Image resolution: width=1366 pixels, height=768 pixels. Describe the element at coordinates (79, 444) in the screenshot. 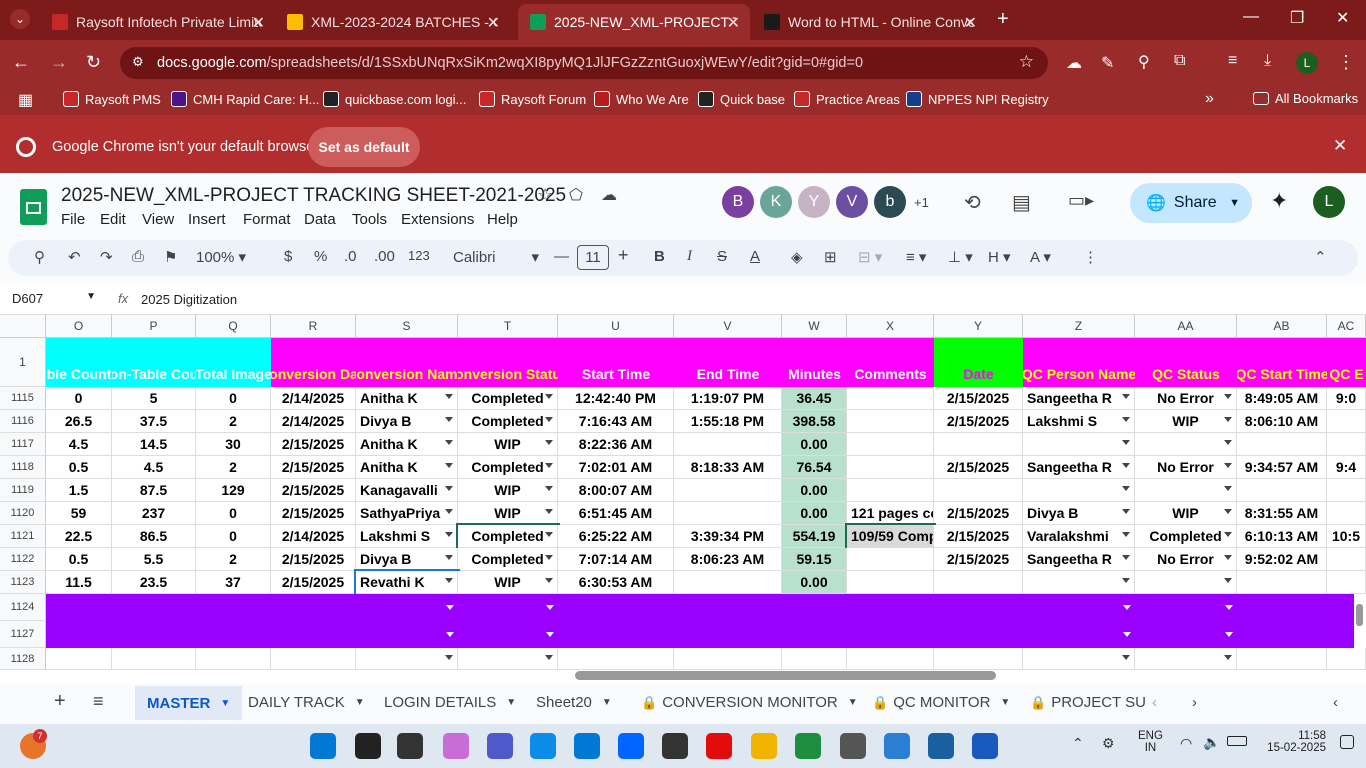

I see `table-cell: 4.5` at that location.